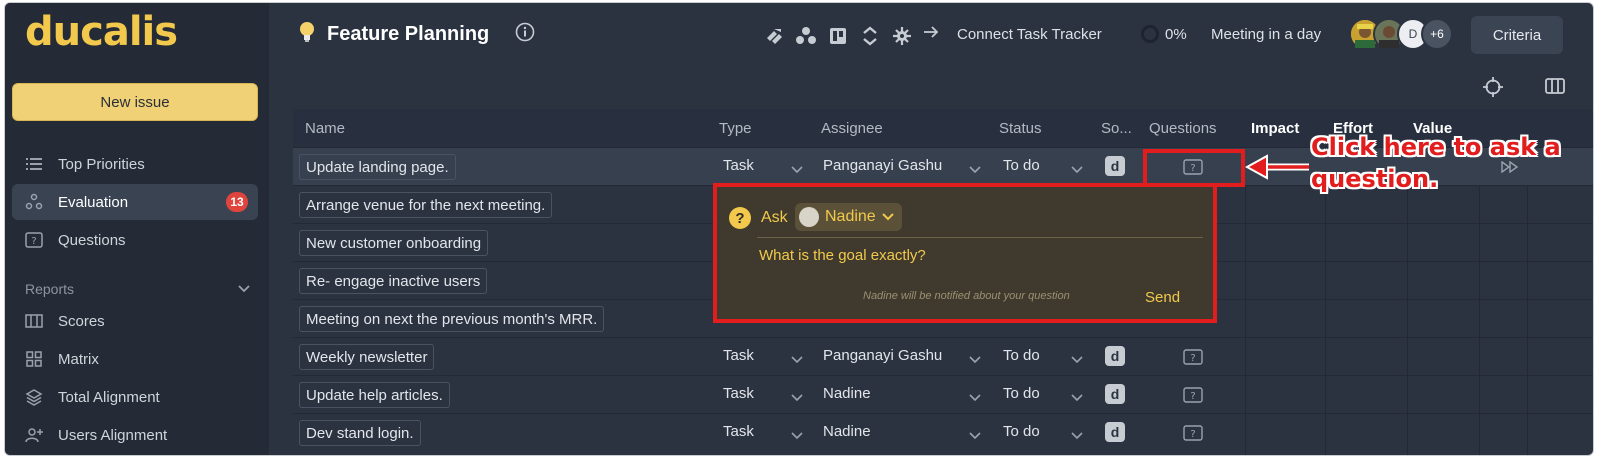  What do you see at coordinates (135, 397) in the screenshot?
I see `sidebar-item-total-alignment: Total Alignment` at bounding box center [135, 397].